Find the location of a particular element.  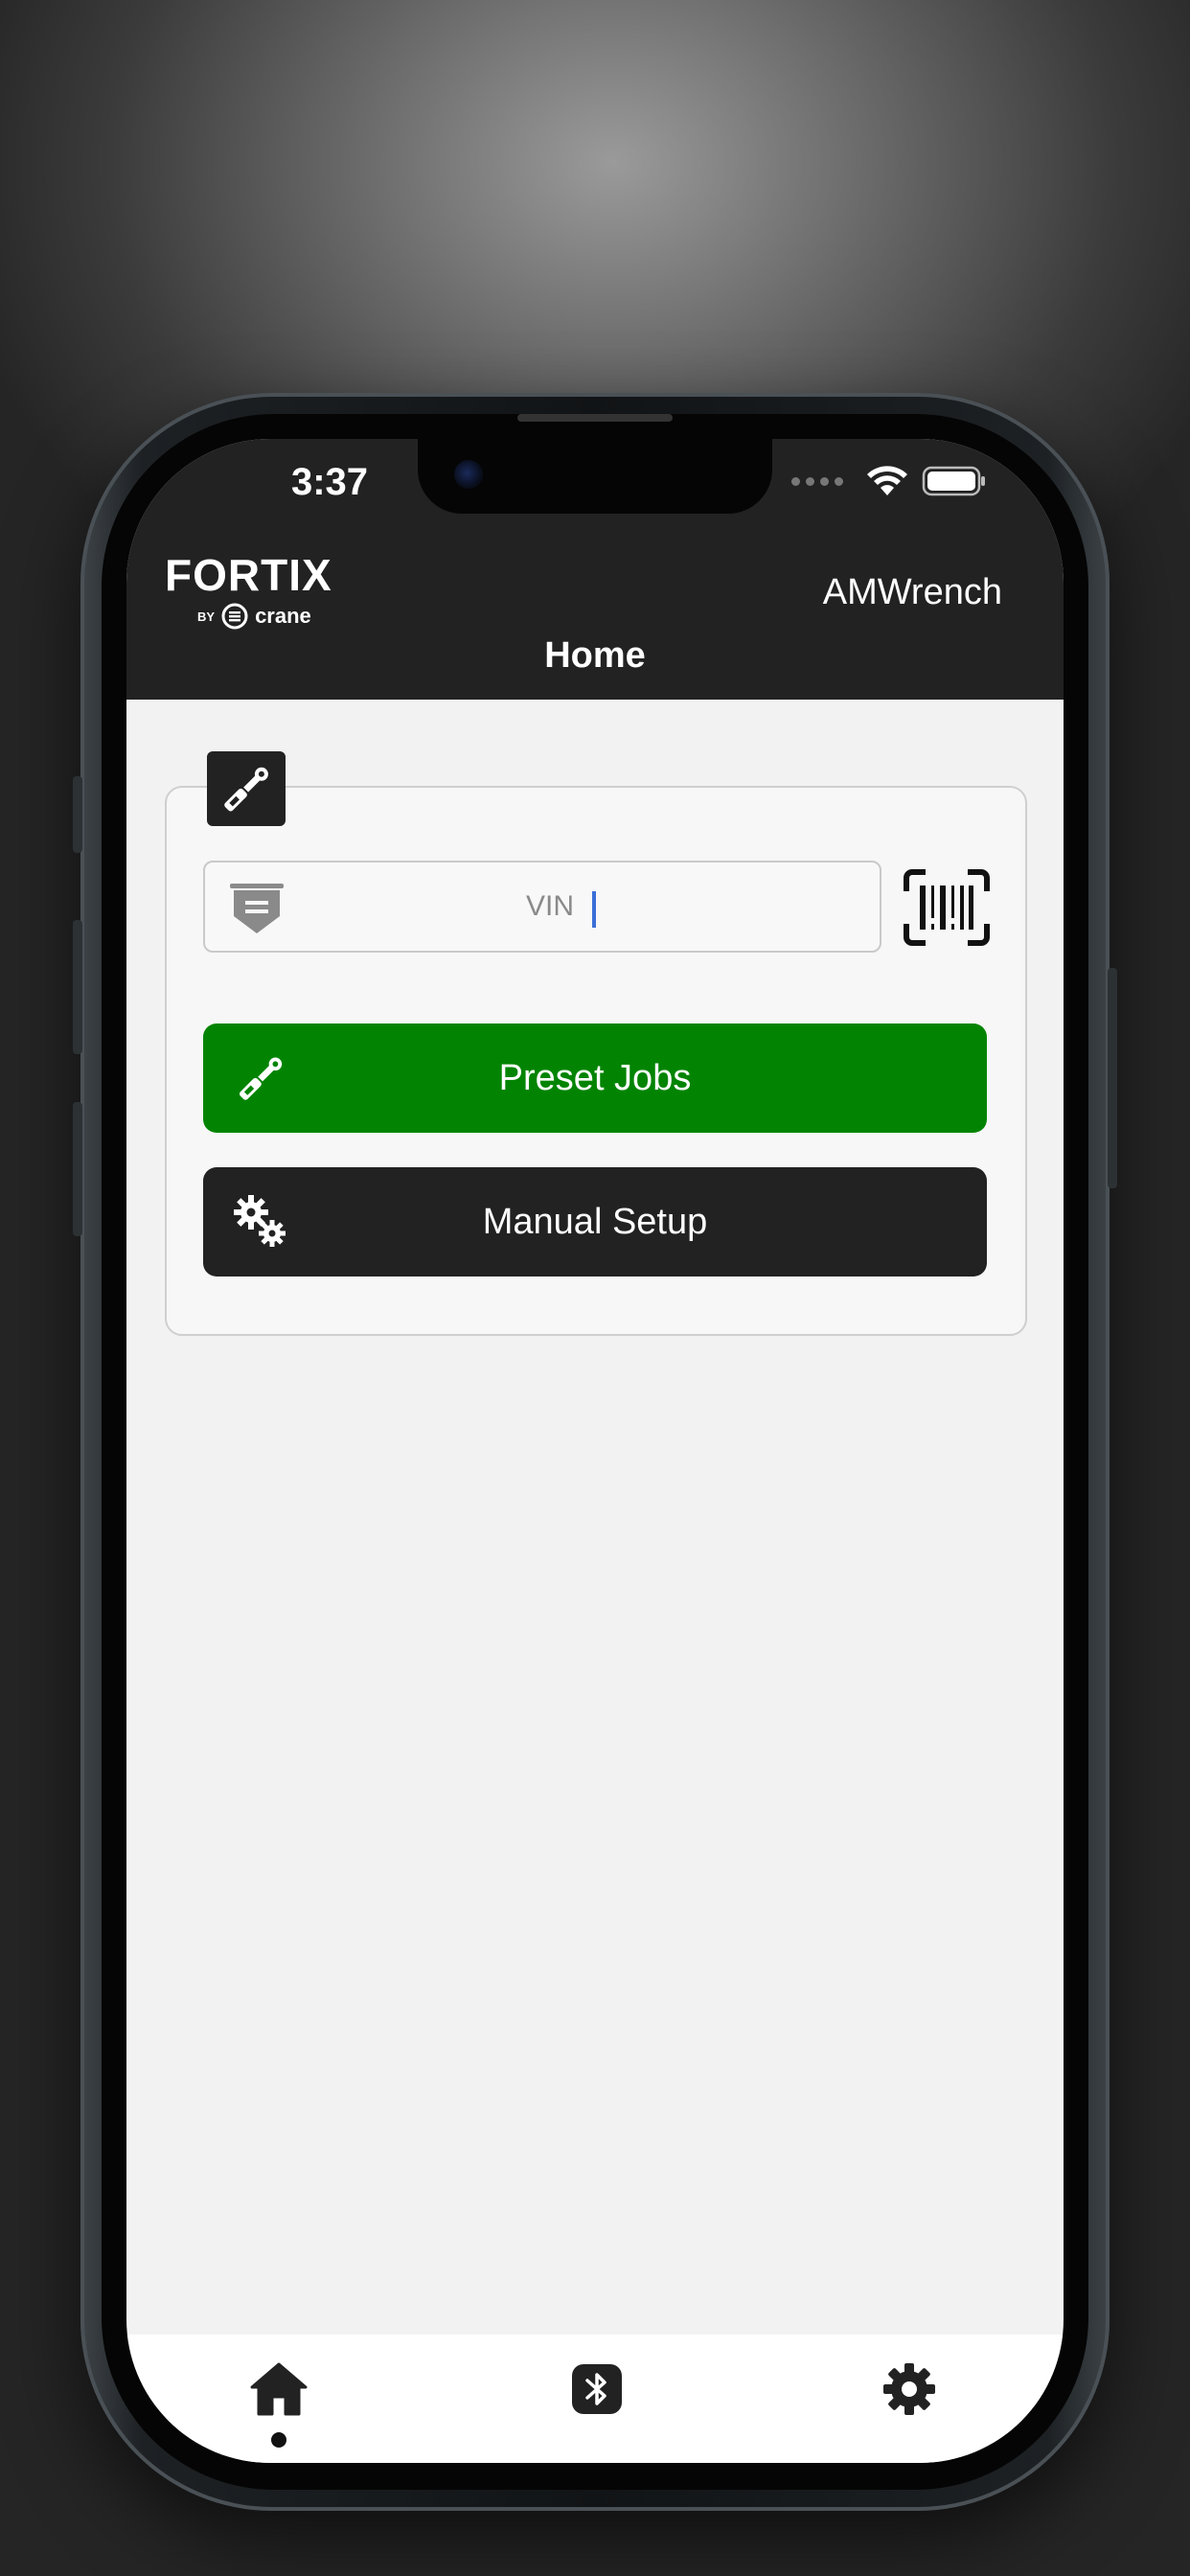

volume-down-button is located at coordinates (78, 1169).